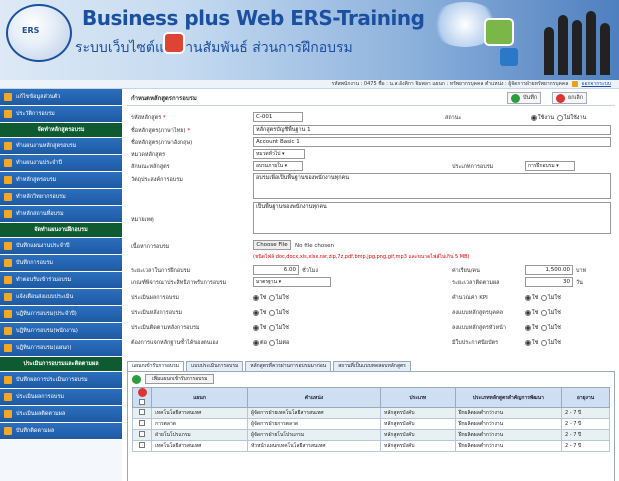  Describe the element at coordinates (61, 331) in the screenshot. I see `sidebar-item: บฎิทินการอบรม(พนักงาน)` at that location.